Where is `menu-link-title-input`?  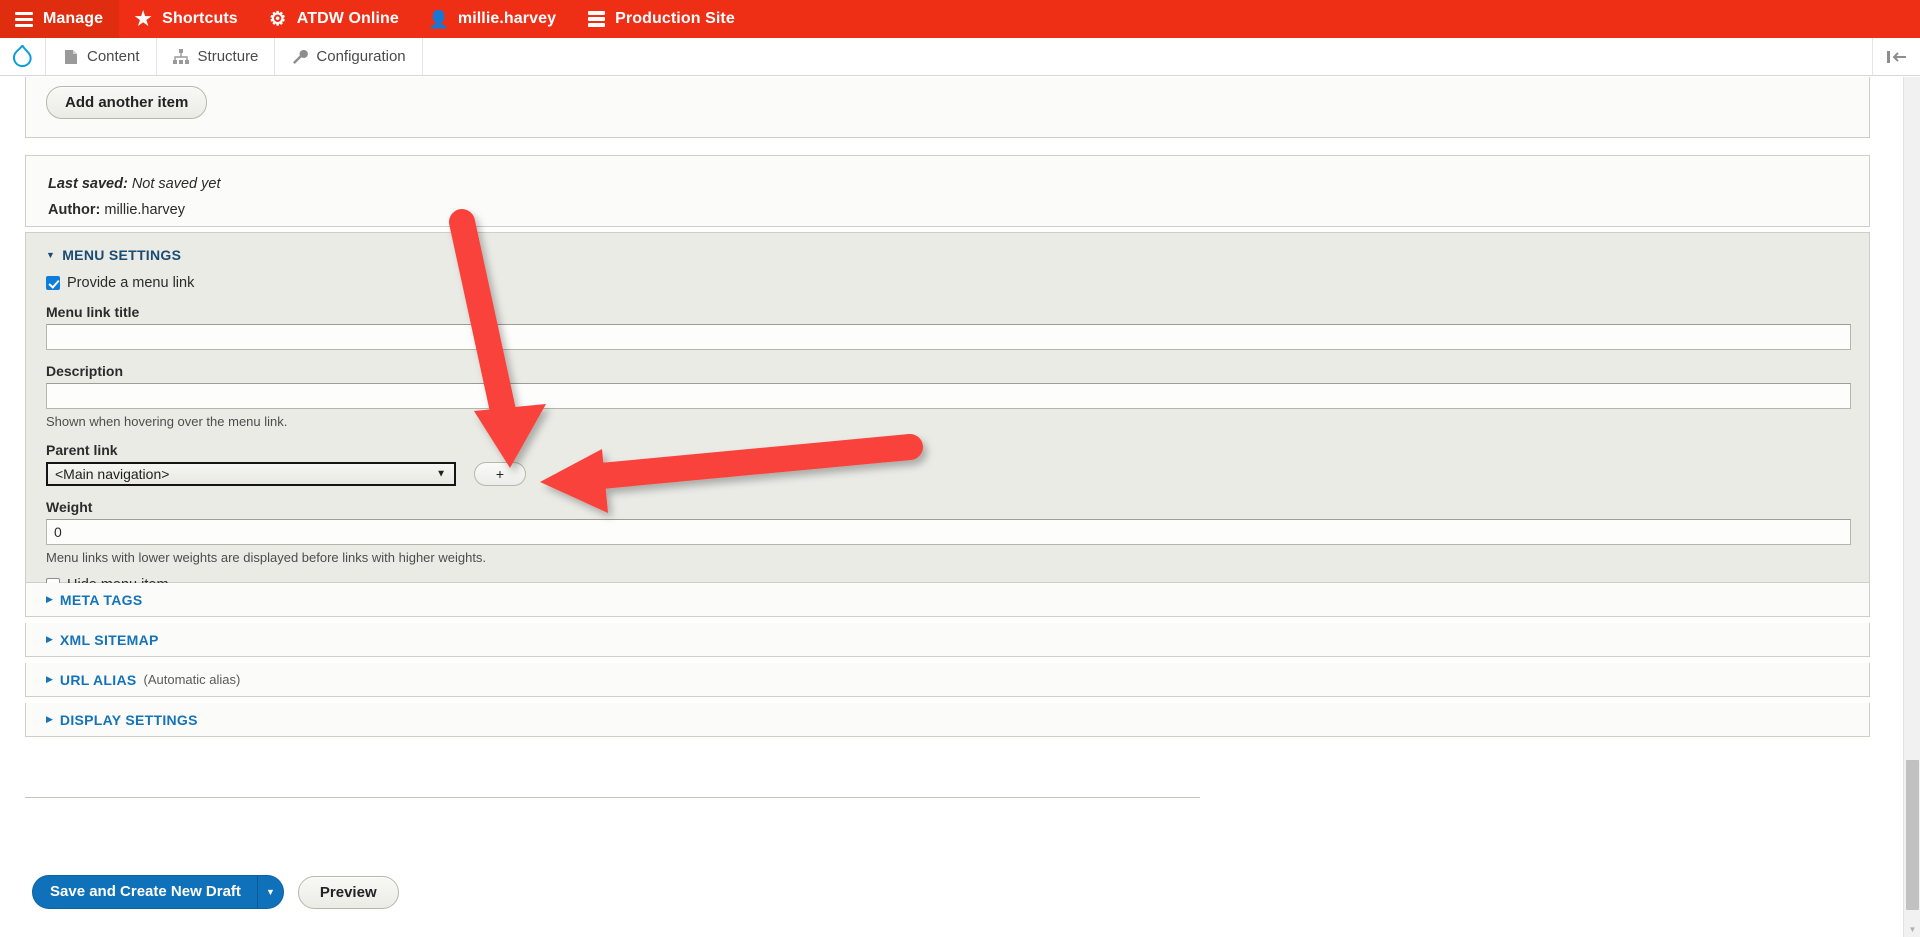 menu-link-title-input is located at coordinates (948, 337).